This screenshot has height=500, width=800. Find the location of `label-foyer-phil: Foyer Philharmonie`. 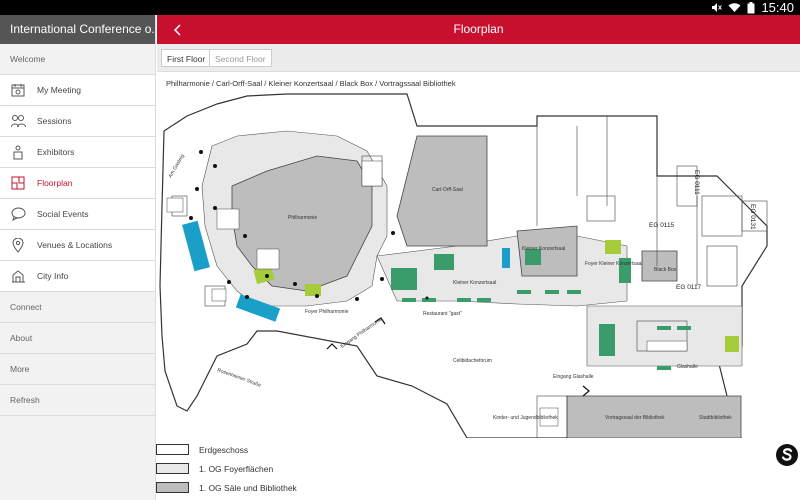

label-foyer-phil: Foyer Philharmonie is located at coordinates (327, 312).